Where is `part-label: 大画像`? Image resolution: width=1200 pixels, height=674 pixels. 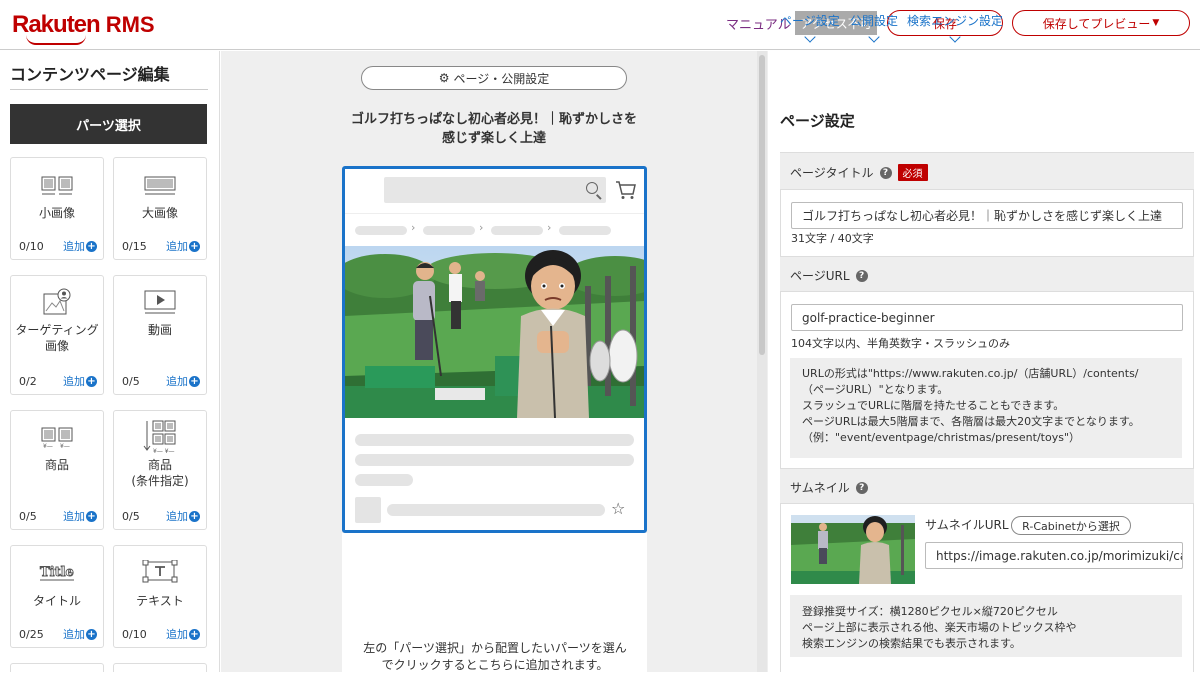 part-label: 大画像 is located at coordinates (159, 213).